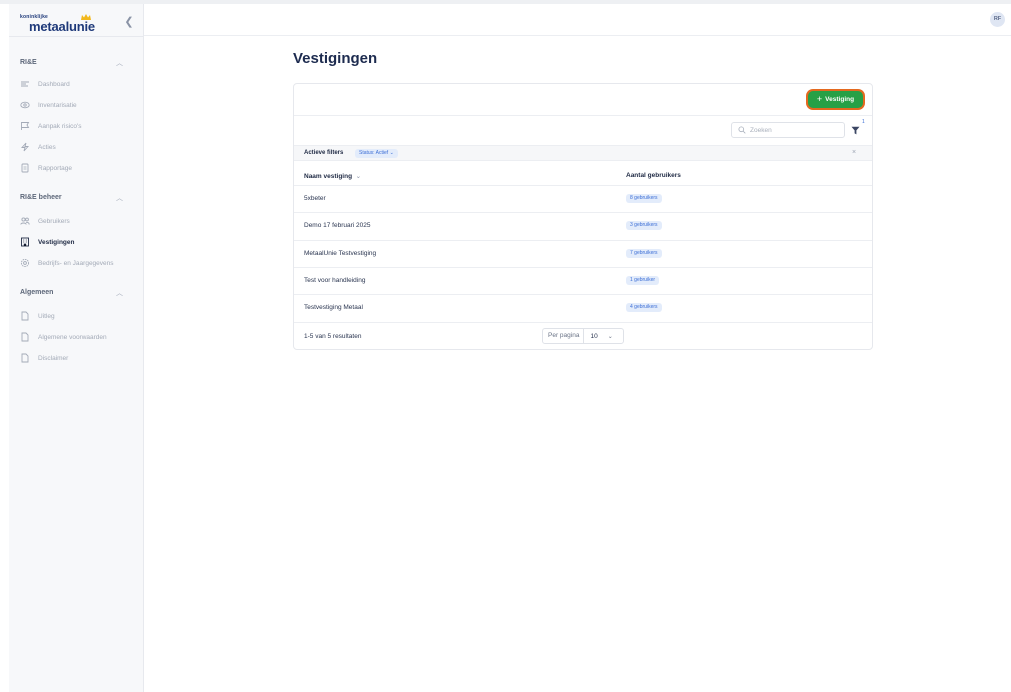 The image size is (1011, 692). I want to click on per-page-label: Per pagina, so click(564, 336).